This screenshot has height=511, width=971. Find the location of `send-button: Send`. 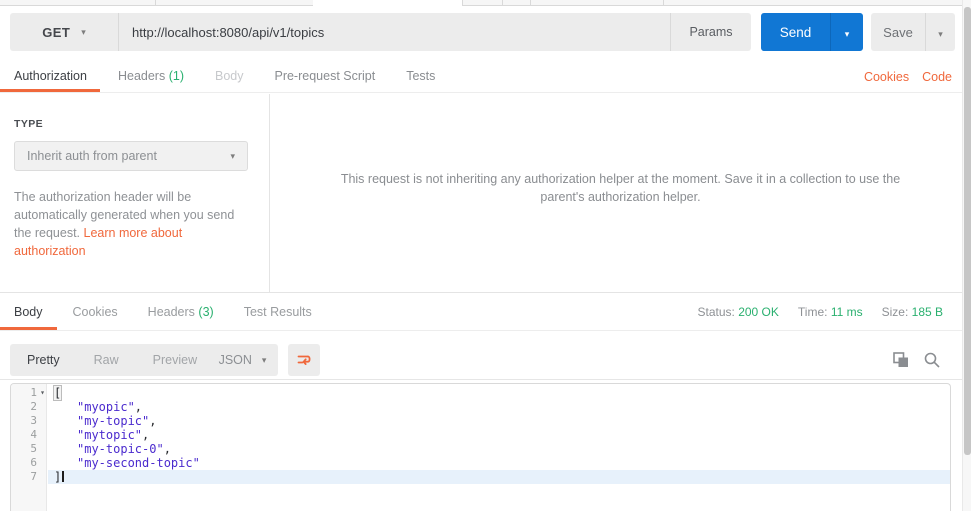

send-button: Send is located at coordinates (795, 32).